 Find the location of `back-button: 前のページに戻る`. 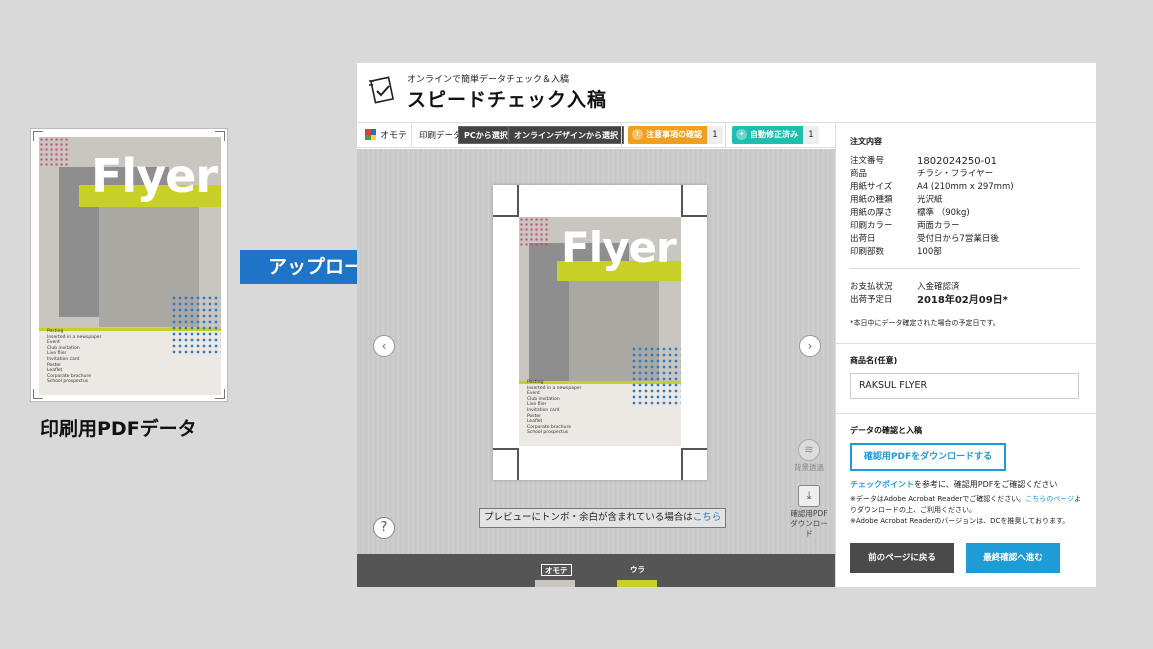

back-button: 前のページに戻る is located at coordinates (902, 558).